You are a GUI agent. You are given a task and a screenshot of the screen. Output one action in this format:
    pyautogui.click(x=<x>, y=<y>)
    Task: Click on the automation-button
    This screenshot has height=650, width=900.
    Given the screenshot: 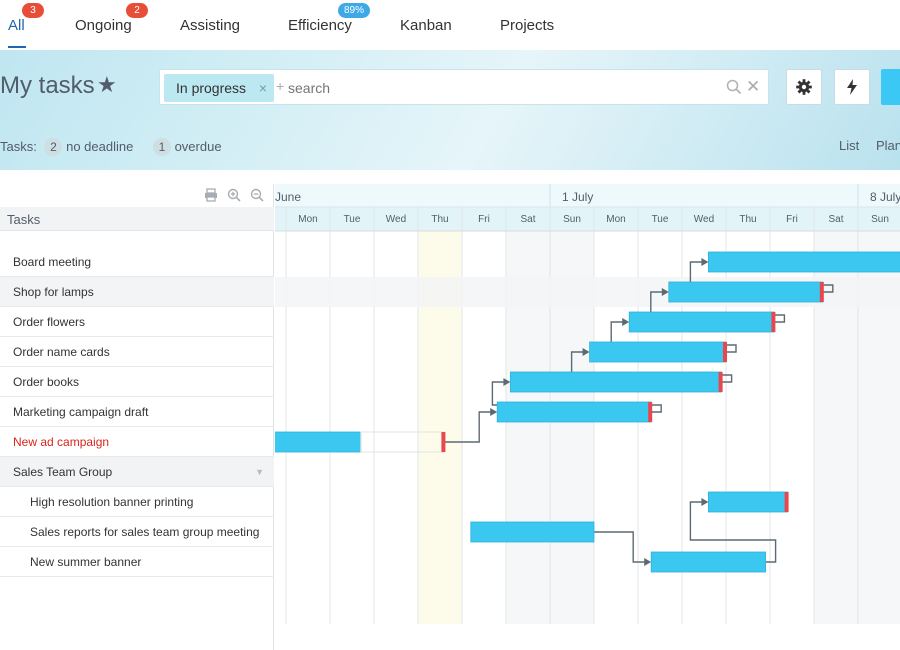 What is the action you would take?
    pyautogui.click(x=852, y=87)
    